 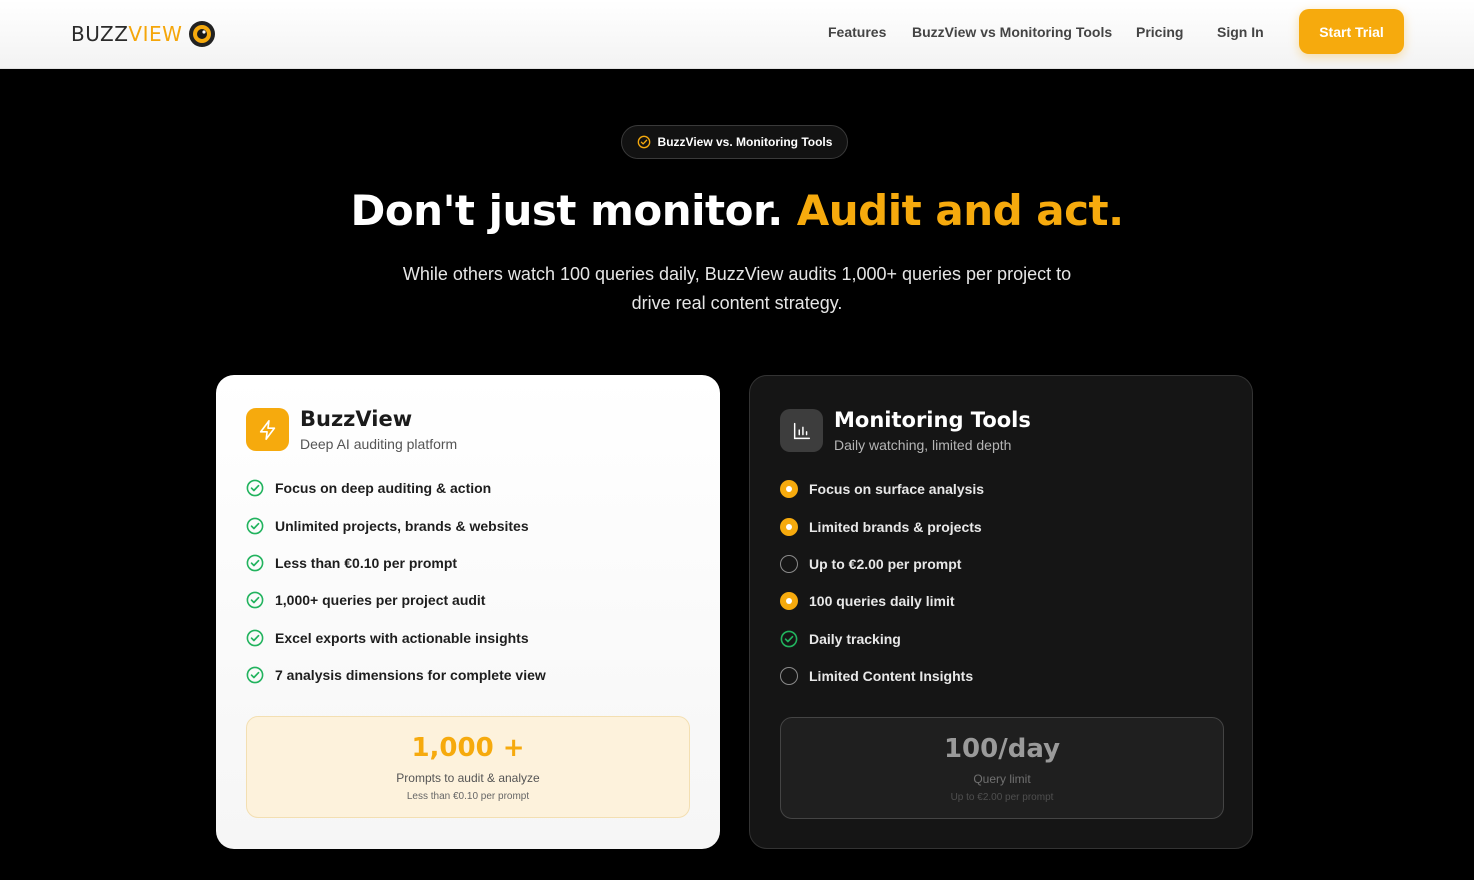 I want to click on headline-primary: Don't just monitor., so click(x=566, y=210).